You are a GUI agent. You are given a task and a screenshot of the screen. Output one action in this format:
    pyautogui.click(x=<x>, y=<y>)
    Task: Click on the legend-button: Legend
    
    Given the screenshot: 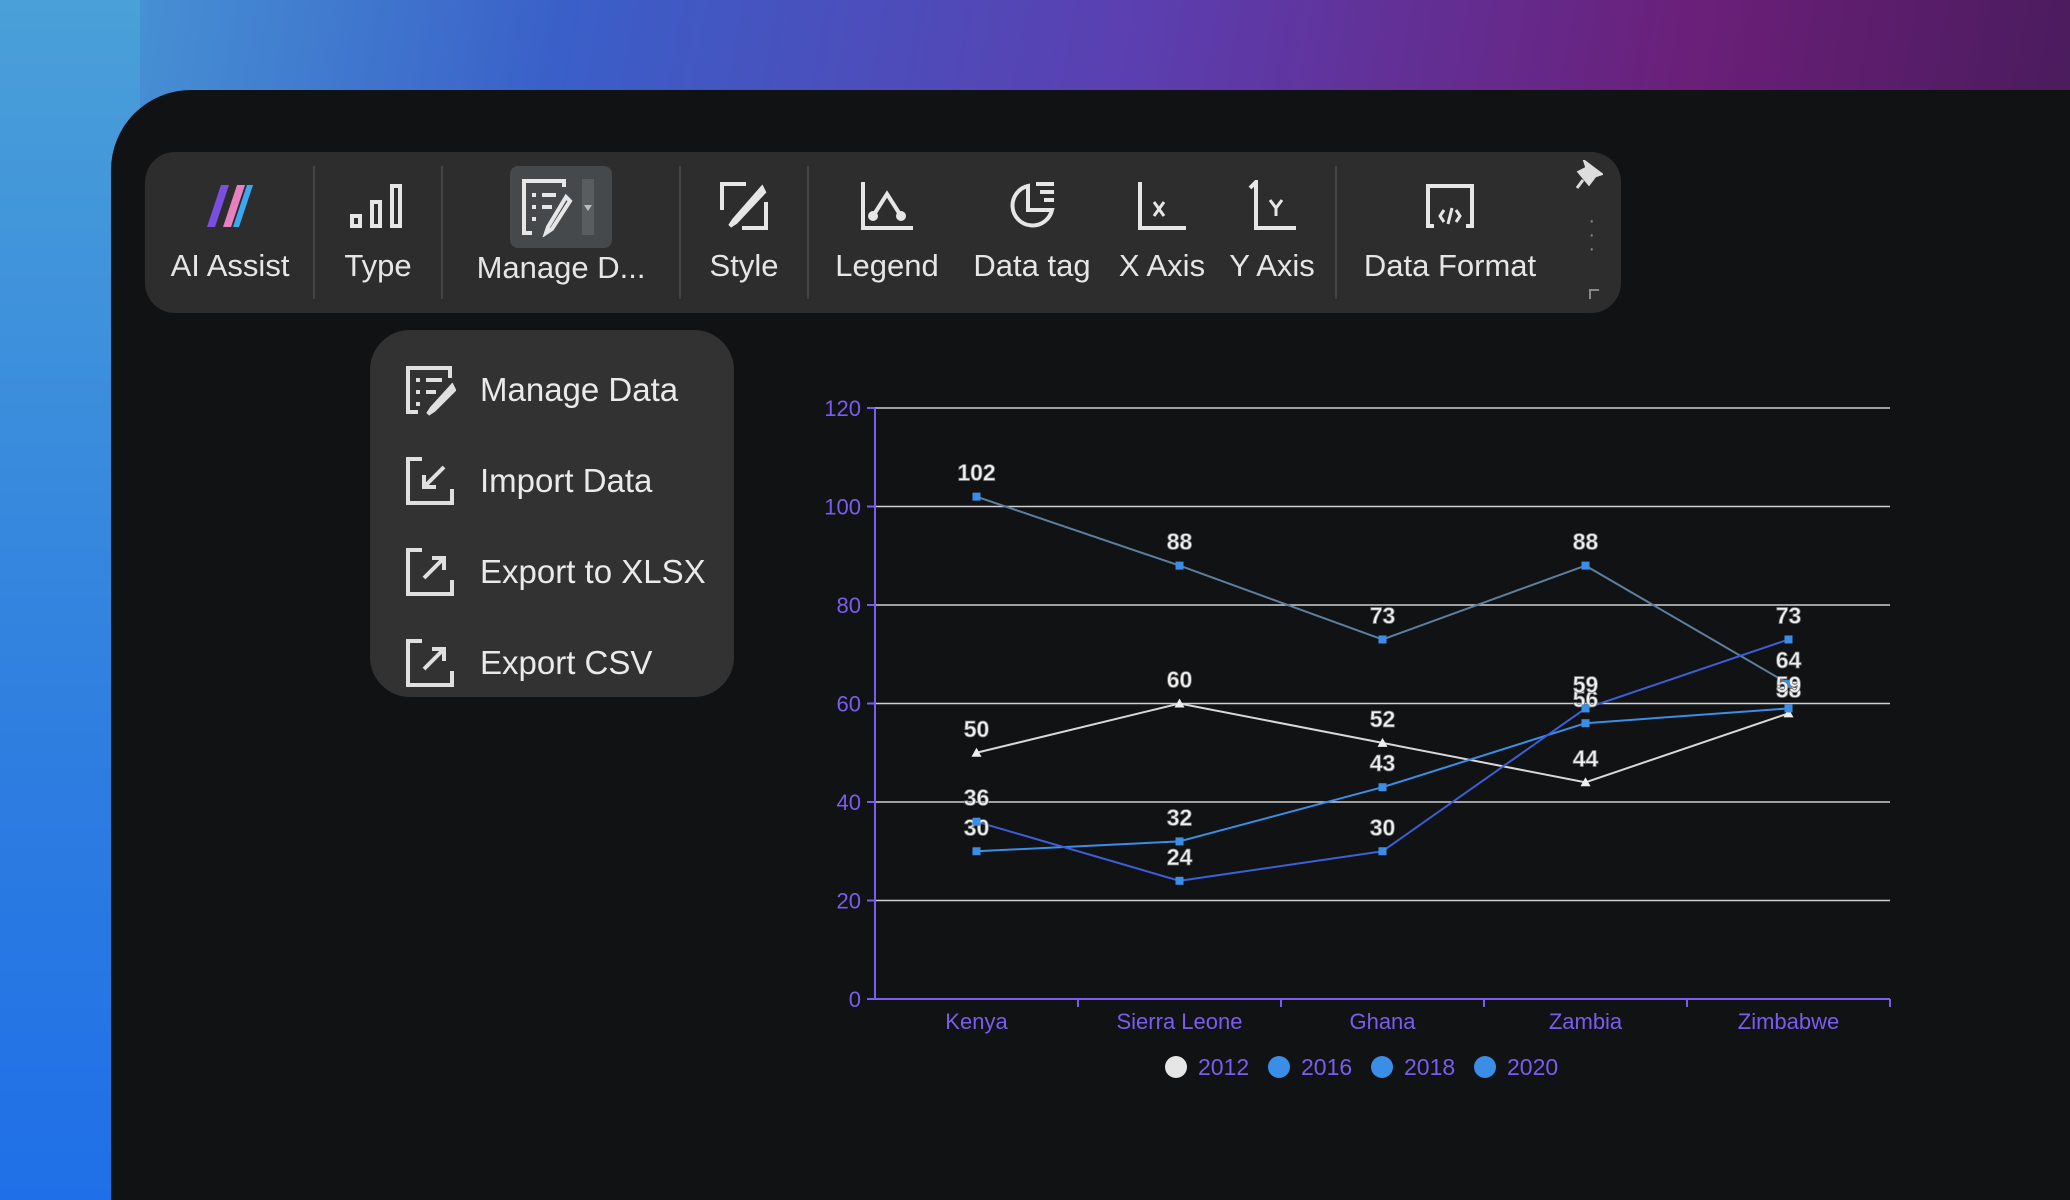 What is the action you would take?
    pyautogui.click(x=887, y=232)
    